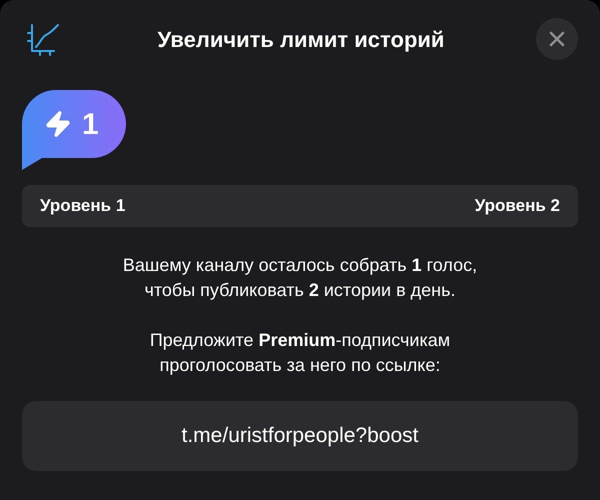 This screenshot has height=500, width=600. What do you see at coordinates (83, 206) in the screenshot?
I see `current-level: Уровень 1` at bounding box center [83, 206].